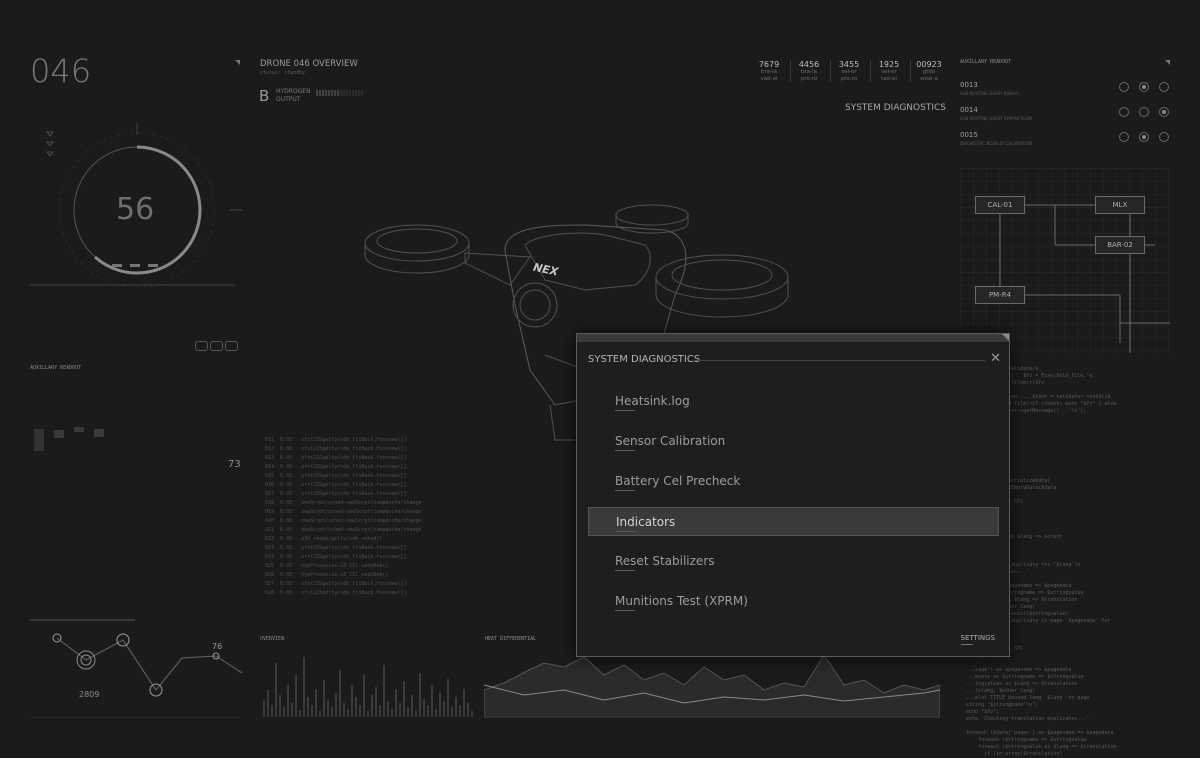 This screenshot has height=758, width=1200. Describe the element at coordinates (1124, 112) in the screenshot. I see `radio-0014-a` at that location.